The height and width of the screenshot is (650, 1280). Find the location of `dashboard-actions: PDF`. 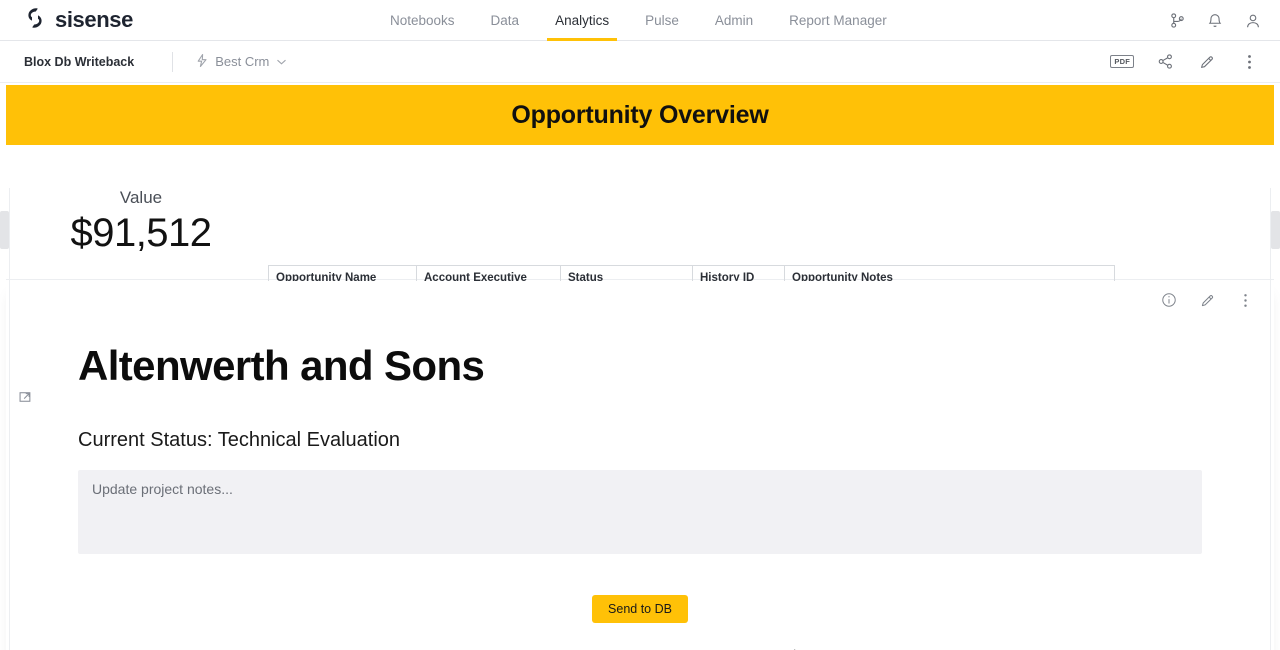

dashboard-actions: PDF is located at coordinates (1185, 62).